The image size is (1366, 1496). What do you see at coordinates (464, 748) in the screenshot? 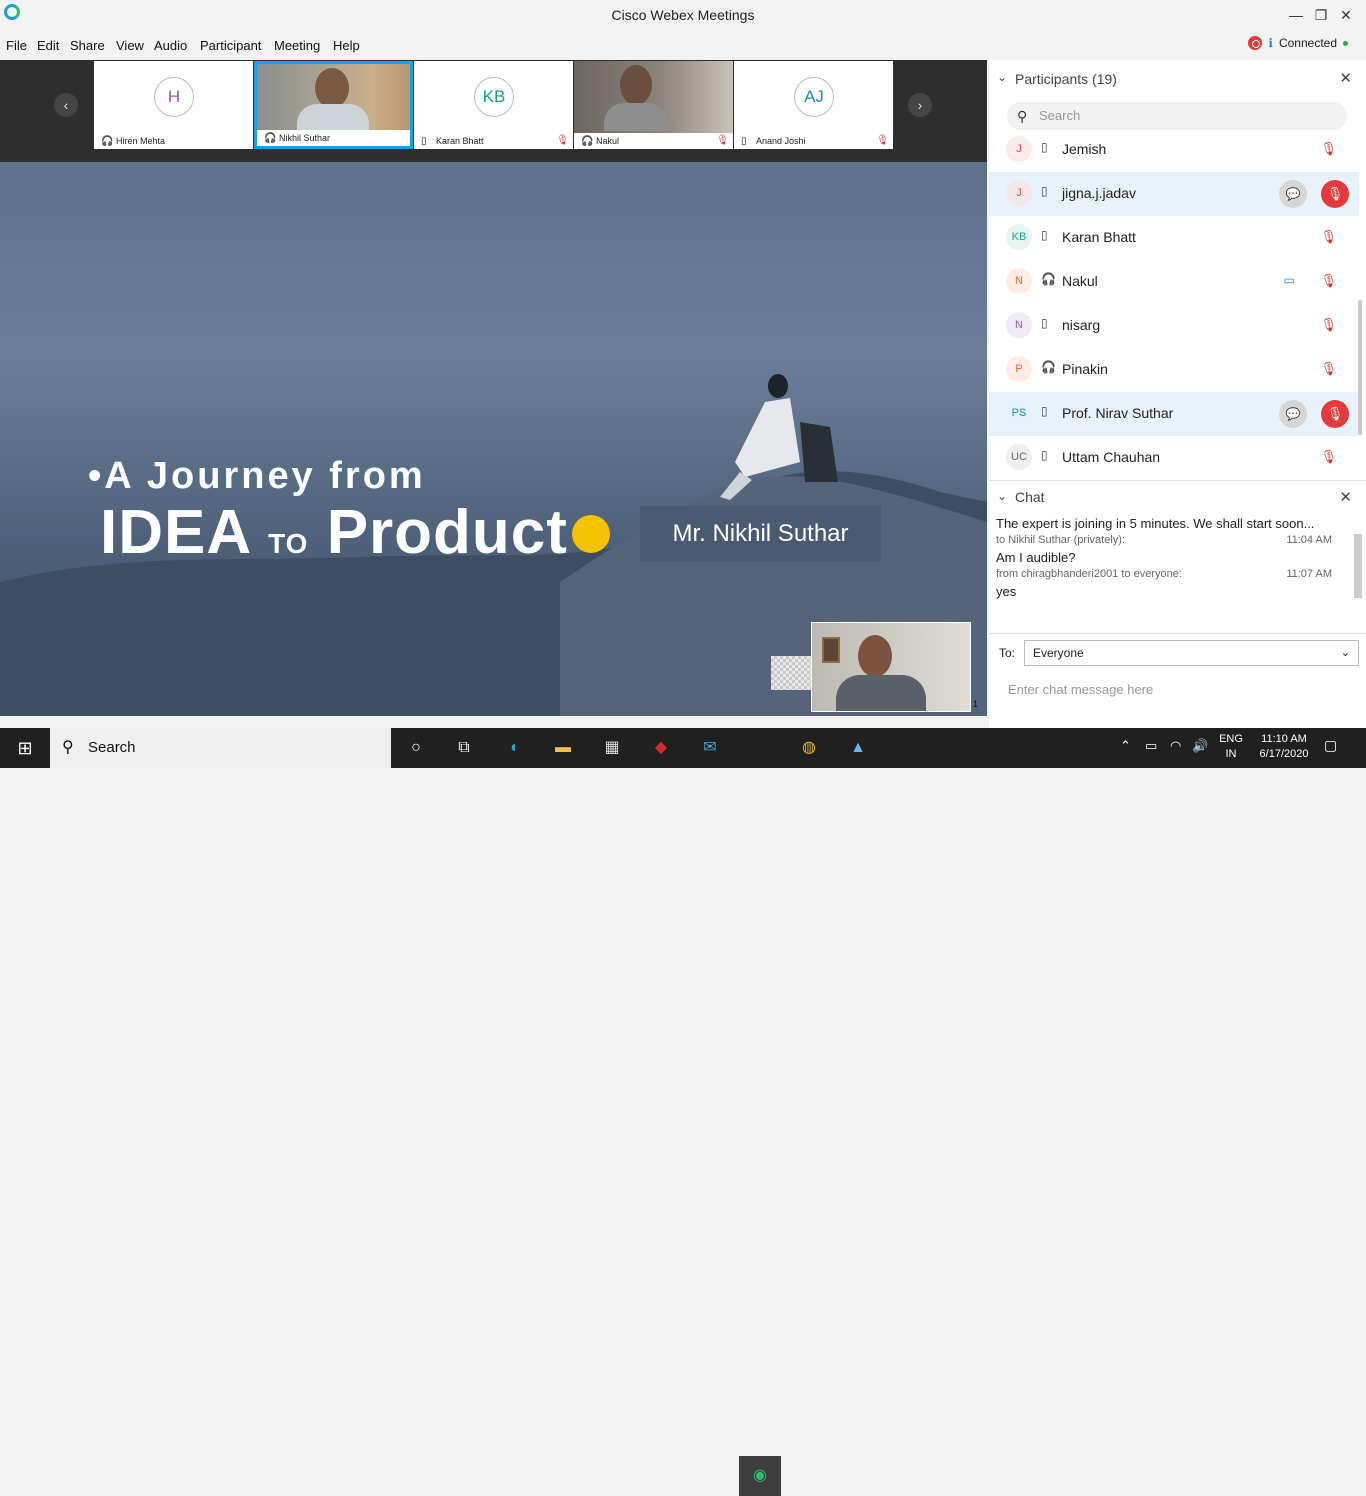
I see `task-view-icon: ⧉` at bounding box center [464, 748].